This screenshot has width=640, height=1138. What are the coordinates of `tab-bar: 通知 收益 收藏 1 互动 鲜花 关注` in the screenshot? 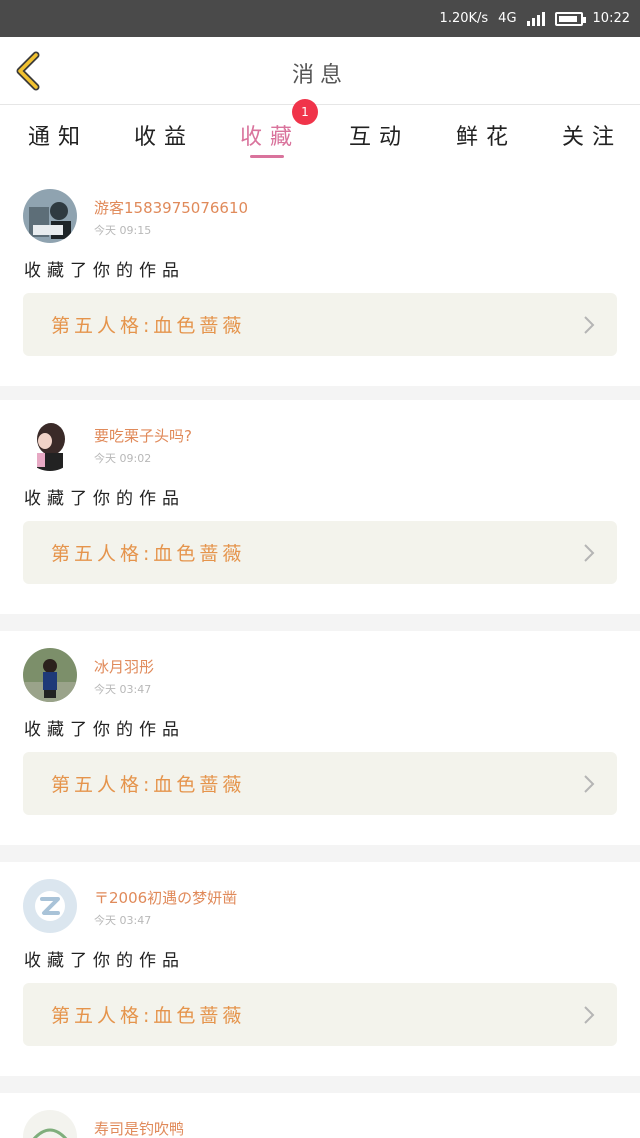 It's located at (320, 136).